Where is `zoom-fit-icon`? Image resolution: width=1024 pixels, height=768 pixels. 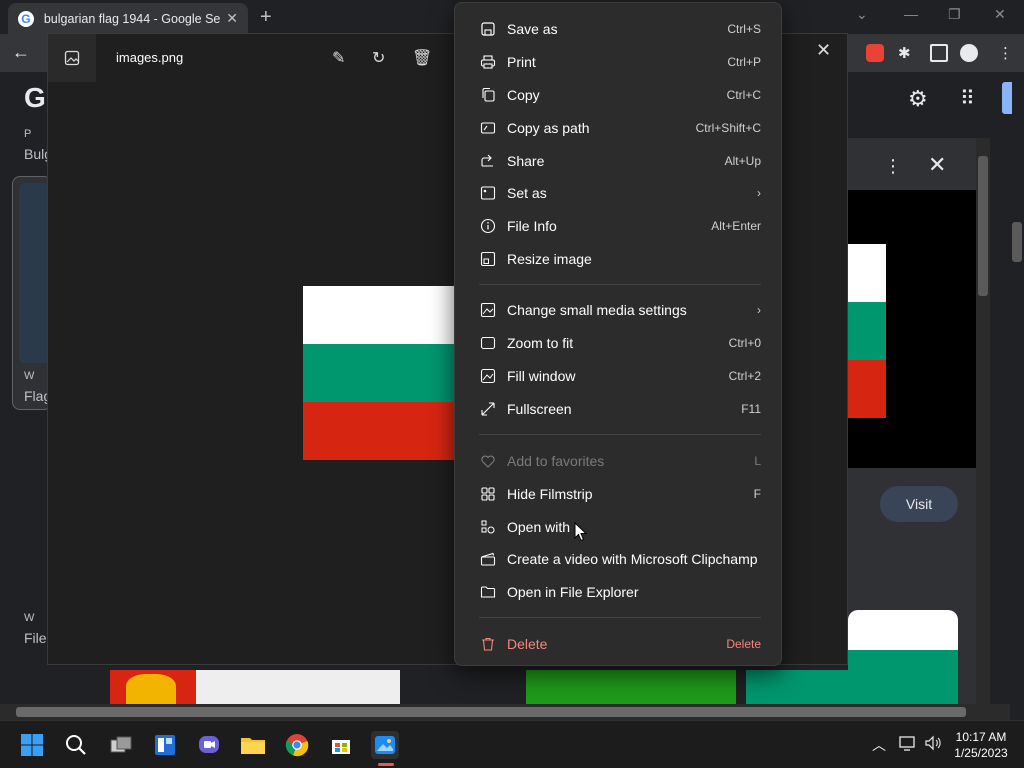 zoom-fit-icon is located at coordinates (488, 343).